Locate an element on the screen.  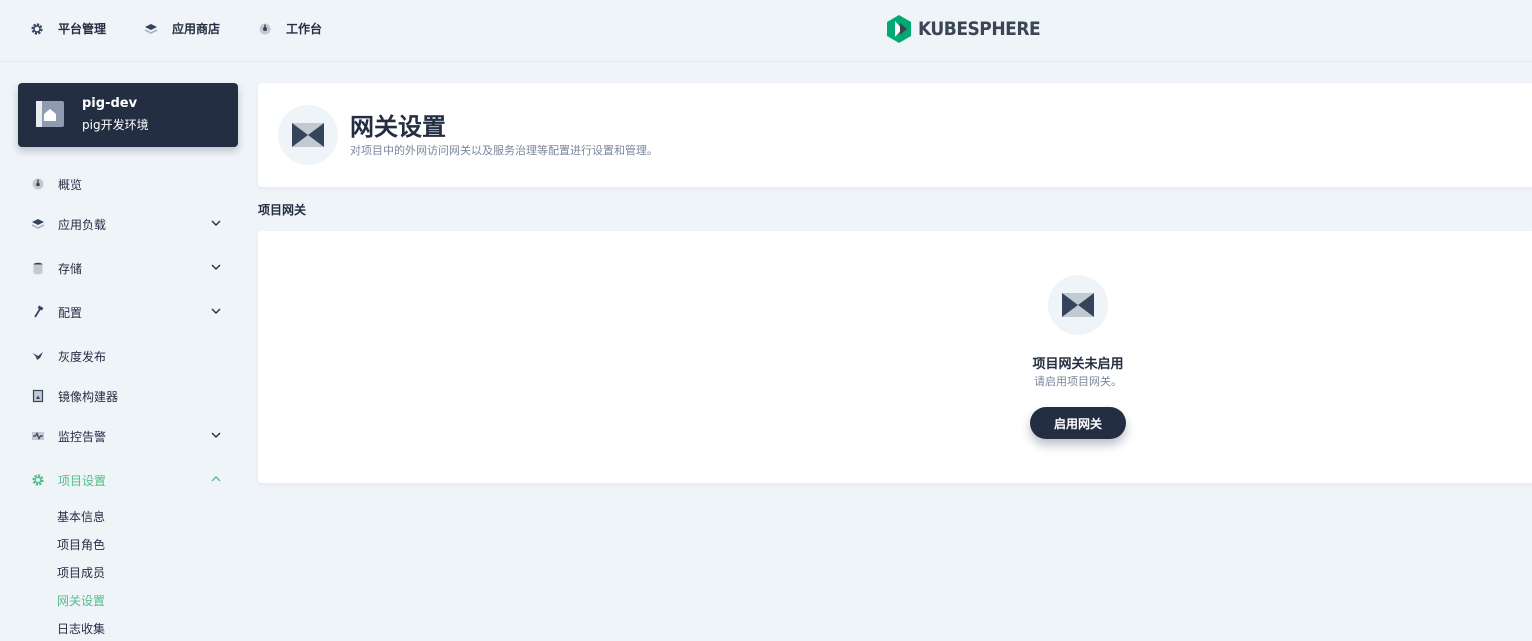
page-description: 对项目中的外网访问网关以及服务治理等配置进行设置和管理。 is located at coordinates (504, 150).